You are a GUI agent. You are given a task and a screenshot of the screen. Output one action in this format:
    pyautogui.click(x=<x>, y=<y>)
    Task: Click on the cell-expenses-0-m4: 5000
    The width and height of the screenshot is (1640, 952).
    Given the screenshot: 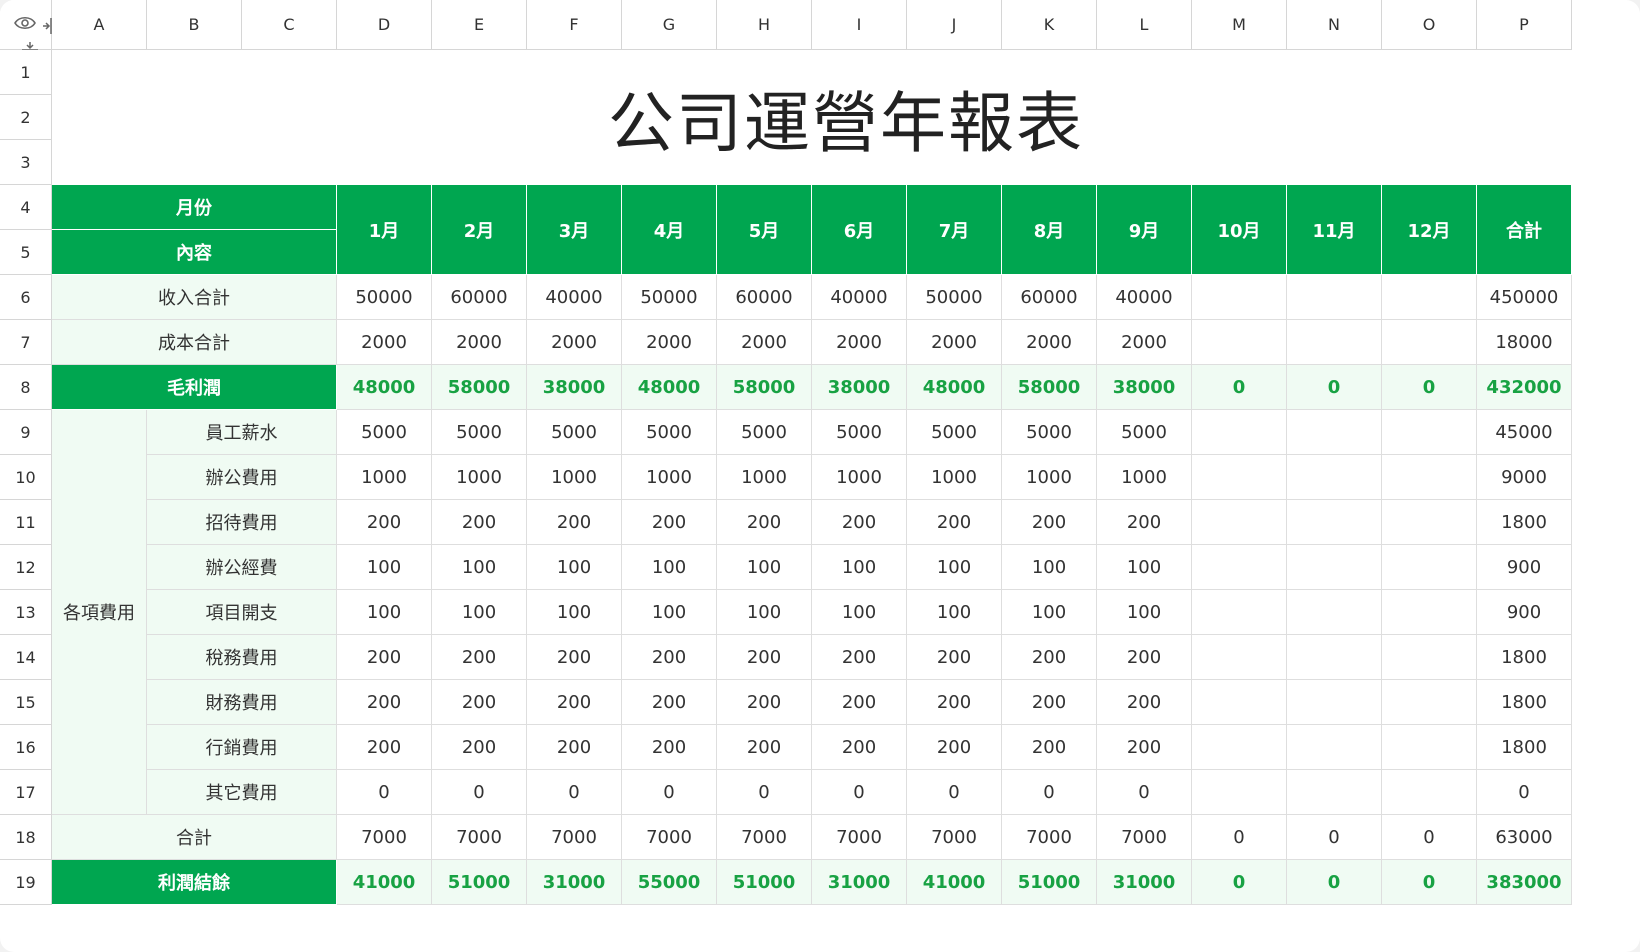 What is the action you would take?
    pyautogui.click(x=669, y=432)
    